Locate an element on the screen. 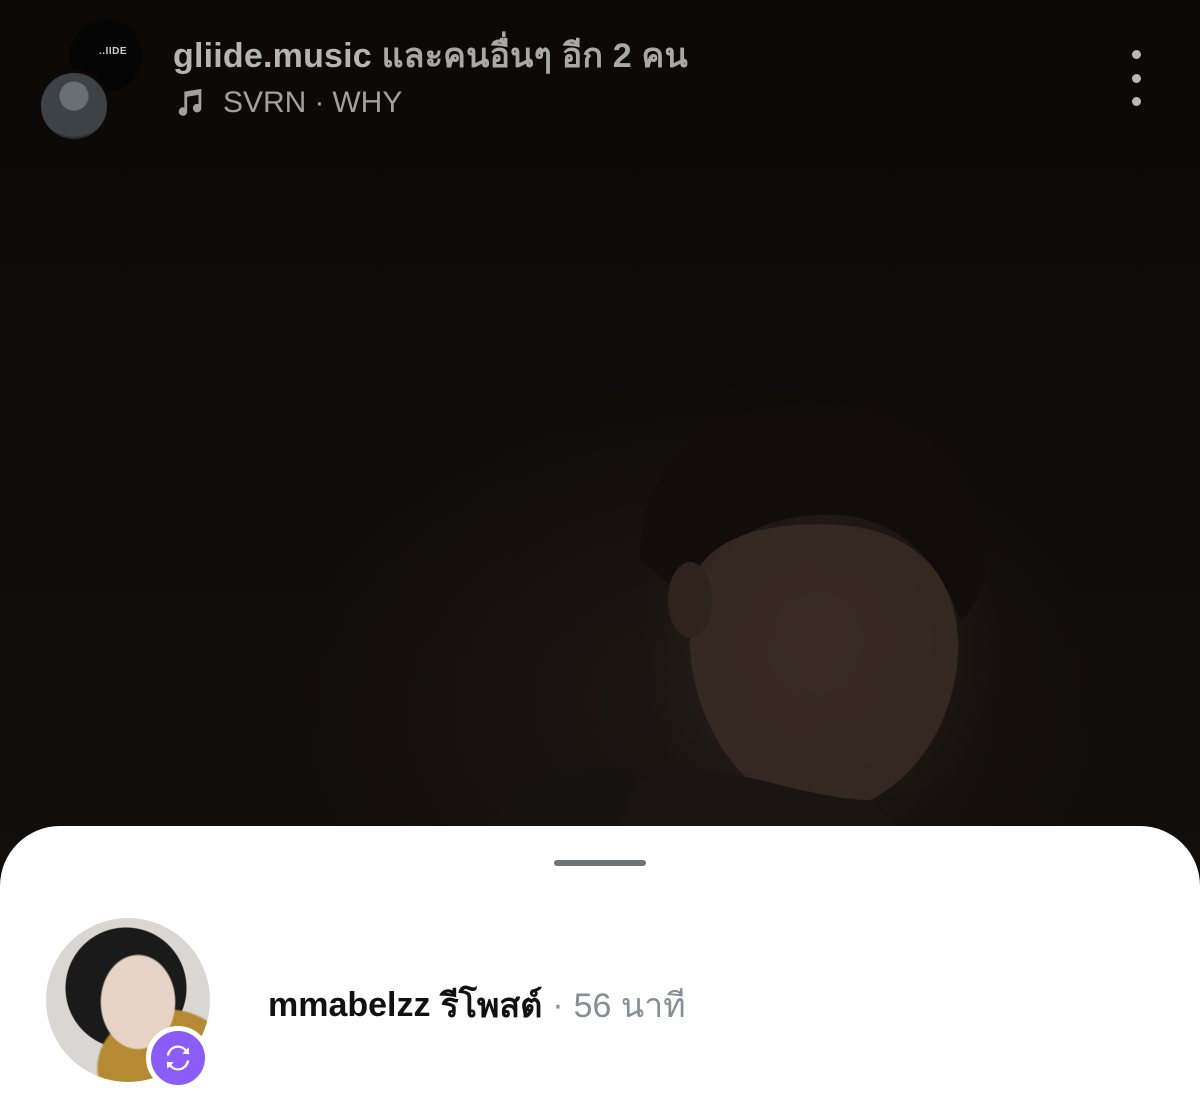  repost-timestamp: 56 นาที is located at coordinates (629, 1006).